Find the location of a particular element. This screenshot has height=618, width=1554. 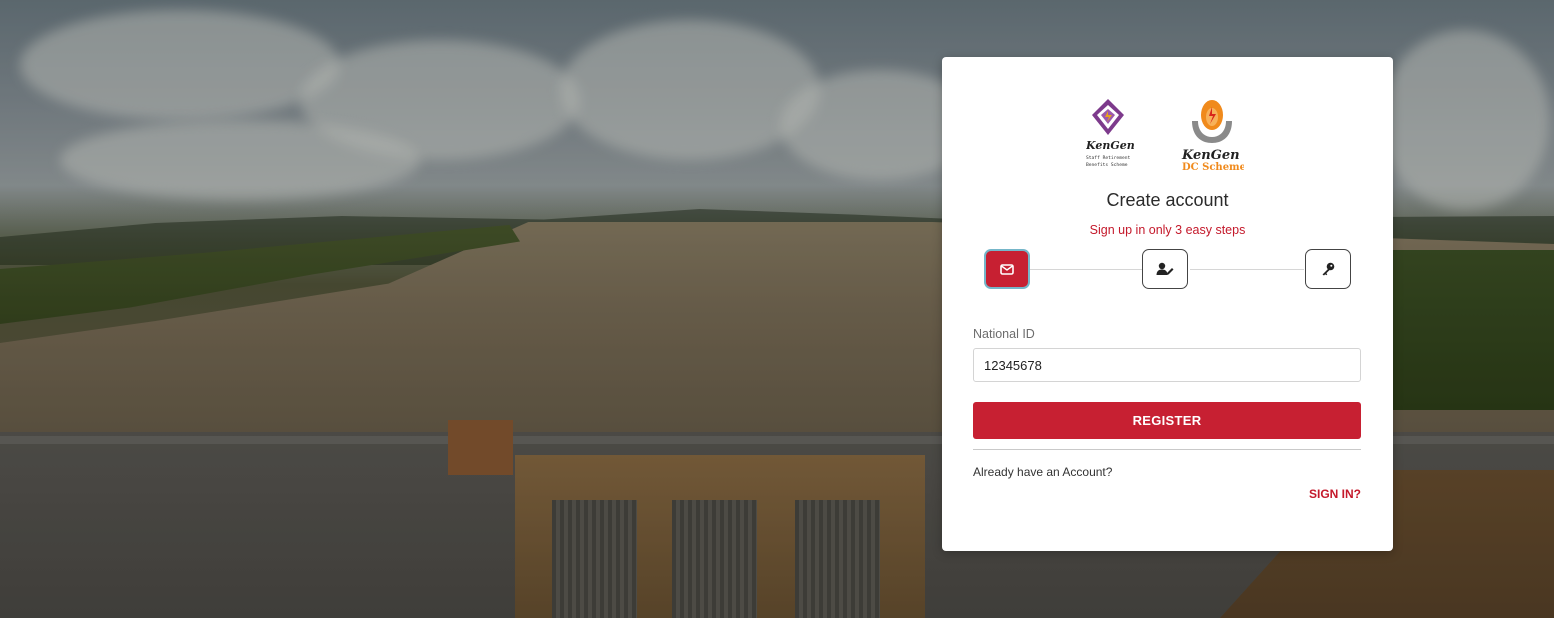

key-icon is located at coordinates (1328, 269).